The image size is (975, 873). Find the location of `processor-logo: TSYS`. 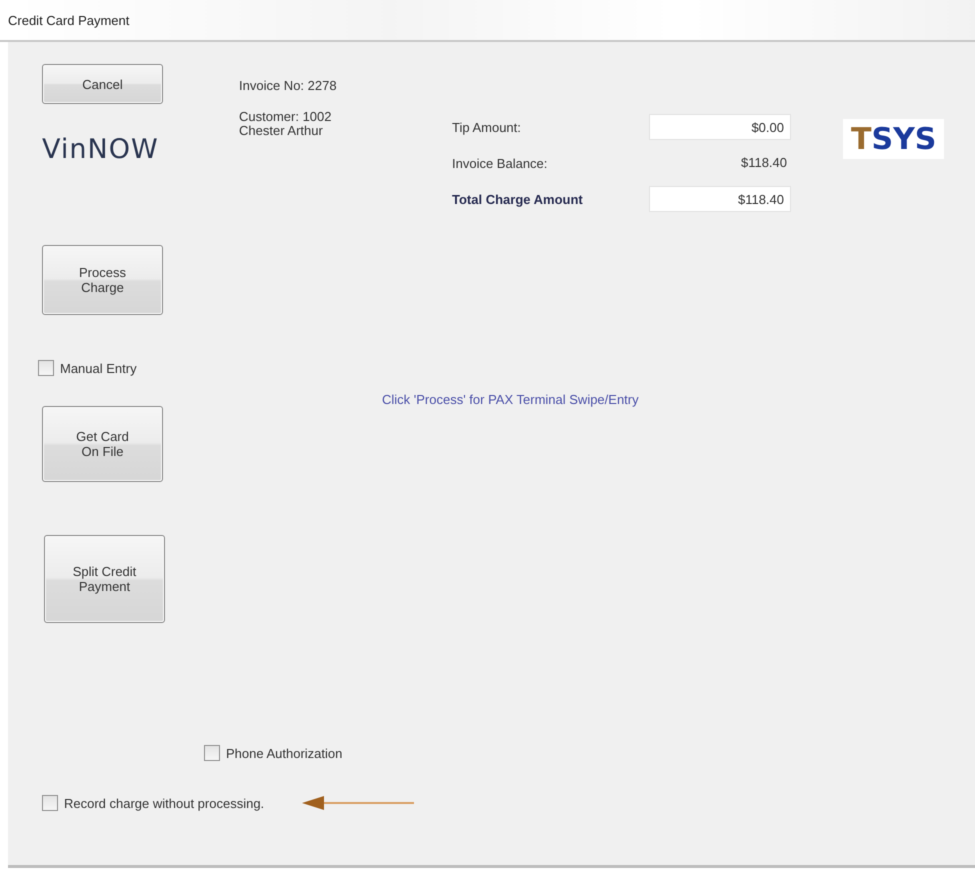

processor-logo: TSYS is located at coordinates (893, 139).